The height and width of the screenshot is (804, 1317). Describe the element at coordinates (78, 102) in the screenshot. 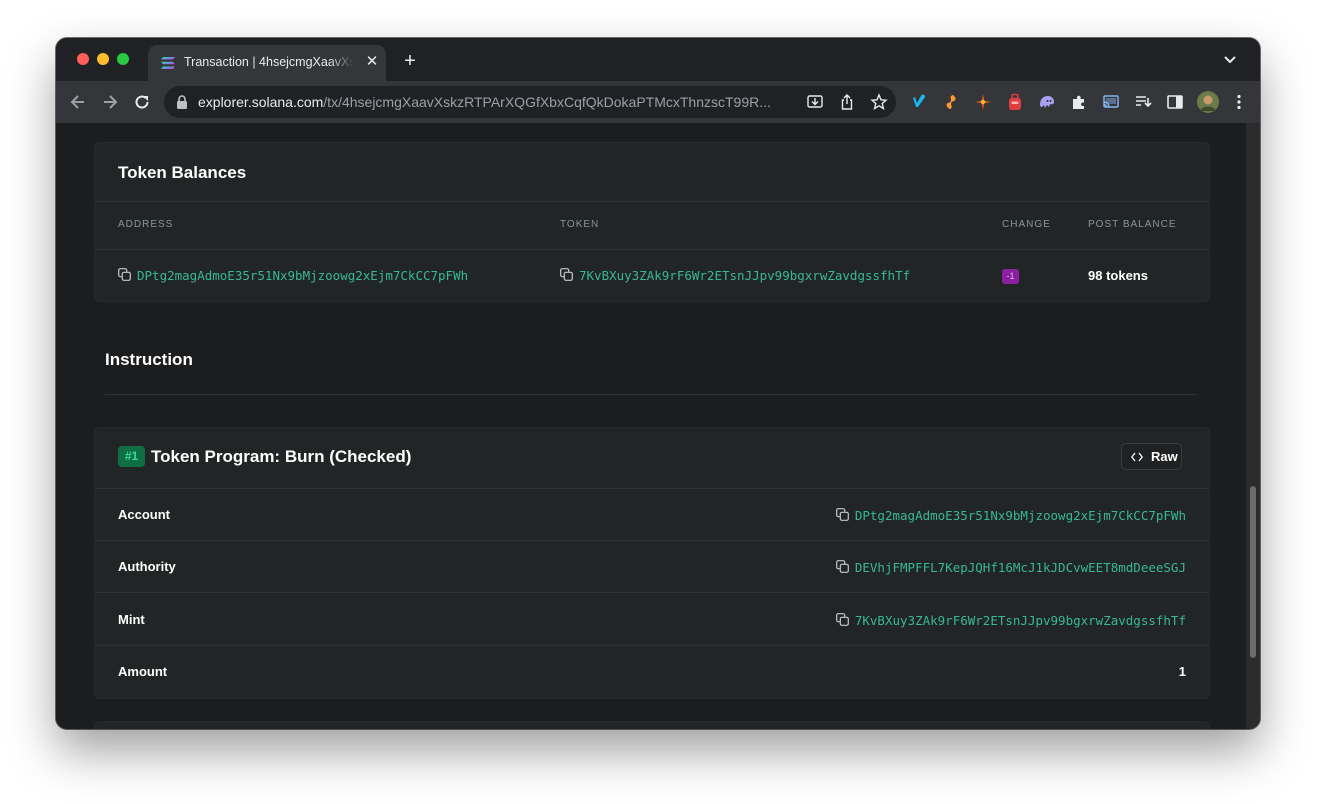

I see `back-arrow-icon` at that location.